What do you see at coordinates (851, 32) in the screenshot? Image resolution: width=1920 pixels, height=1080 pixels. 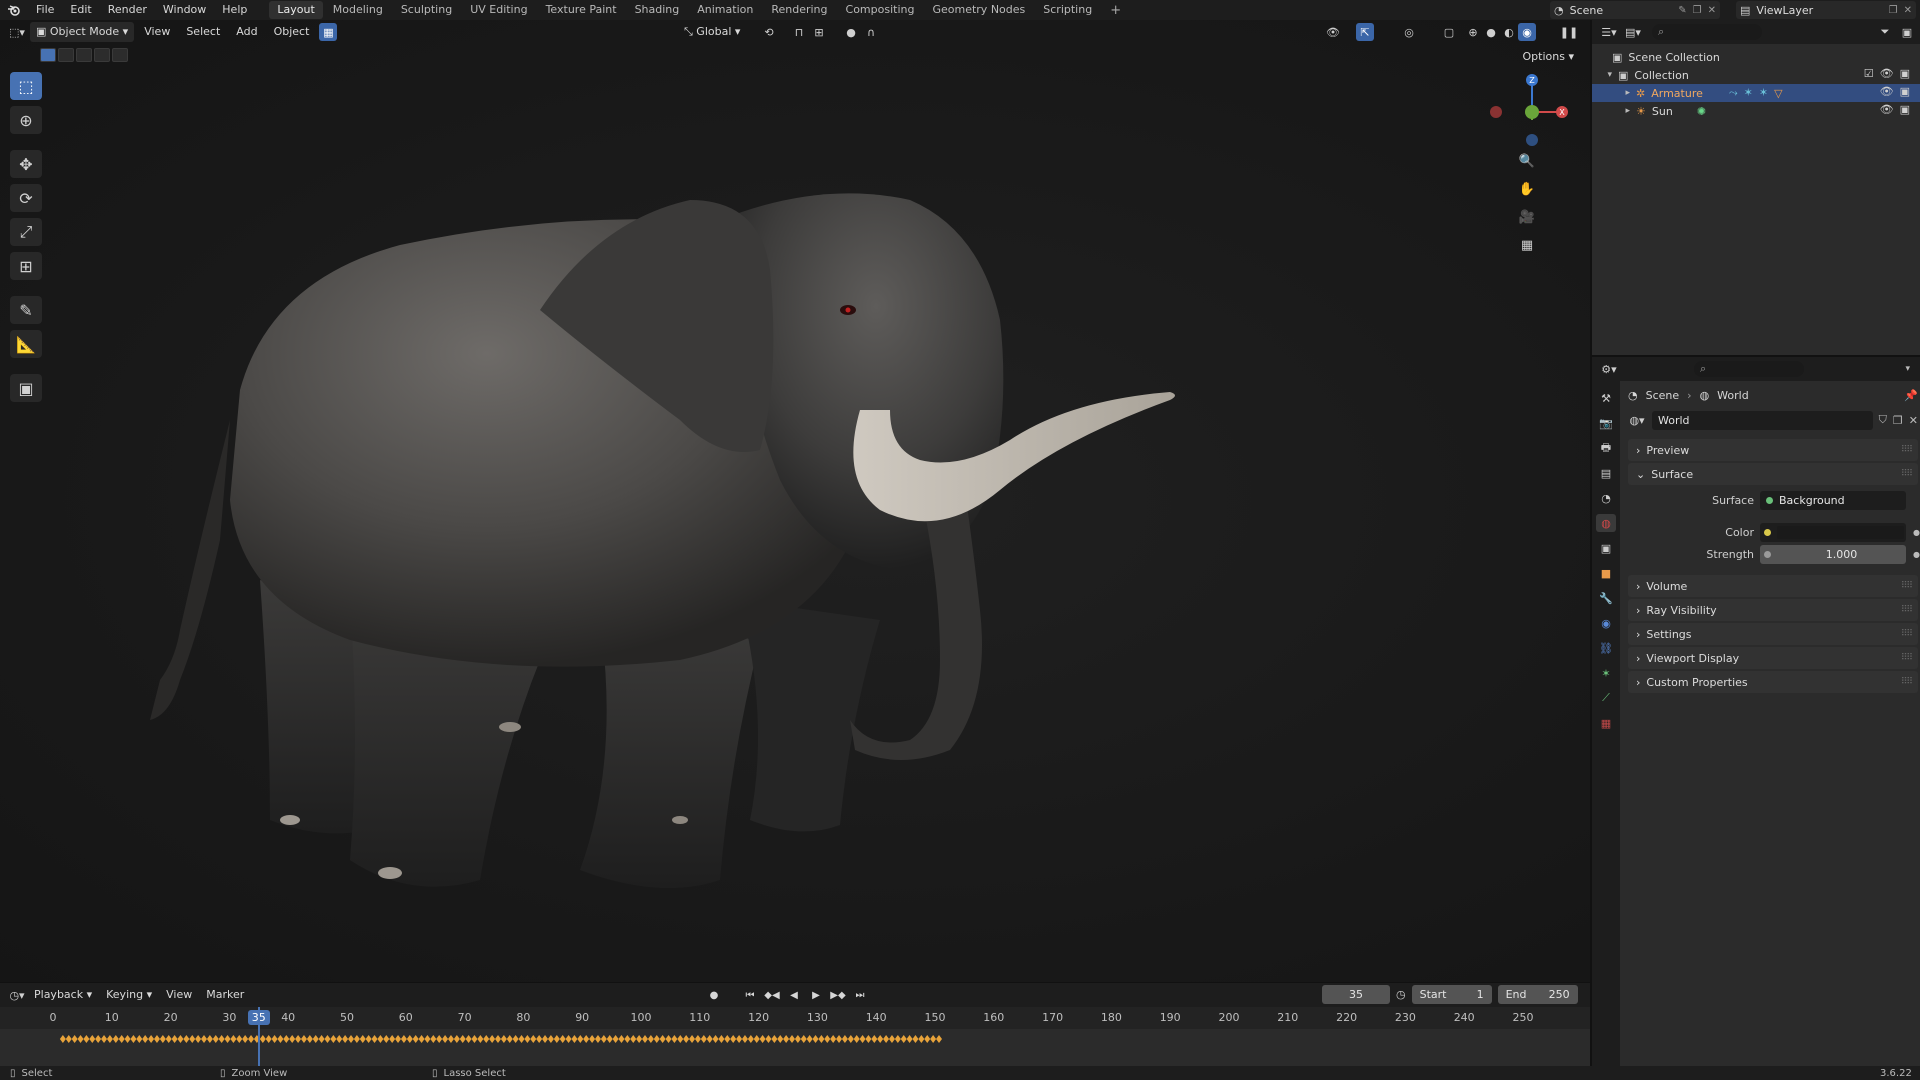 I see `proportional-edit-icon: ●` at bounding box center [851, 32].